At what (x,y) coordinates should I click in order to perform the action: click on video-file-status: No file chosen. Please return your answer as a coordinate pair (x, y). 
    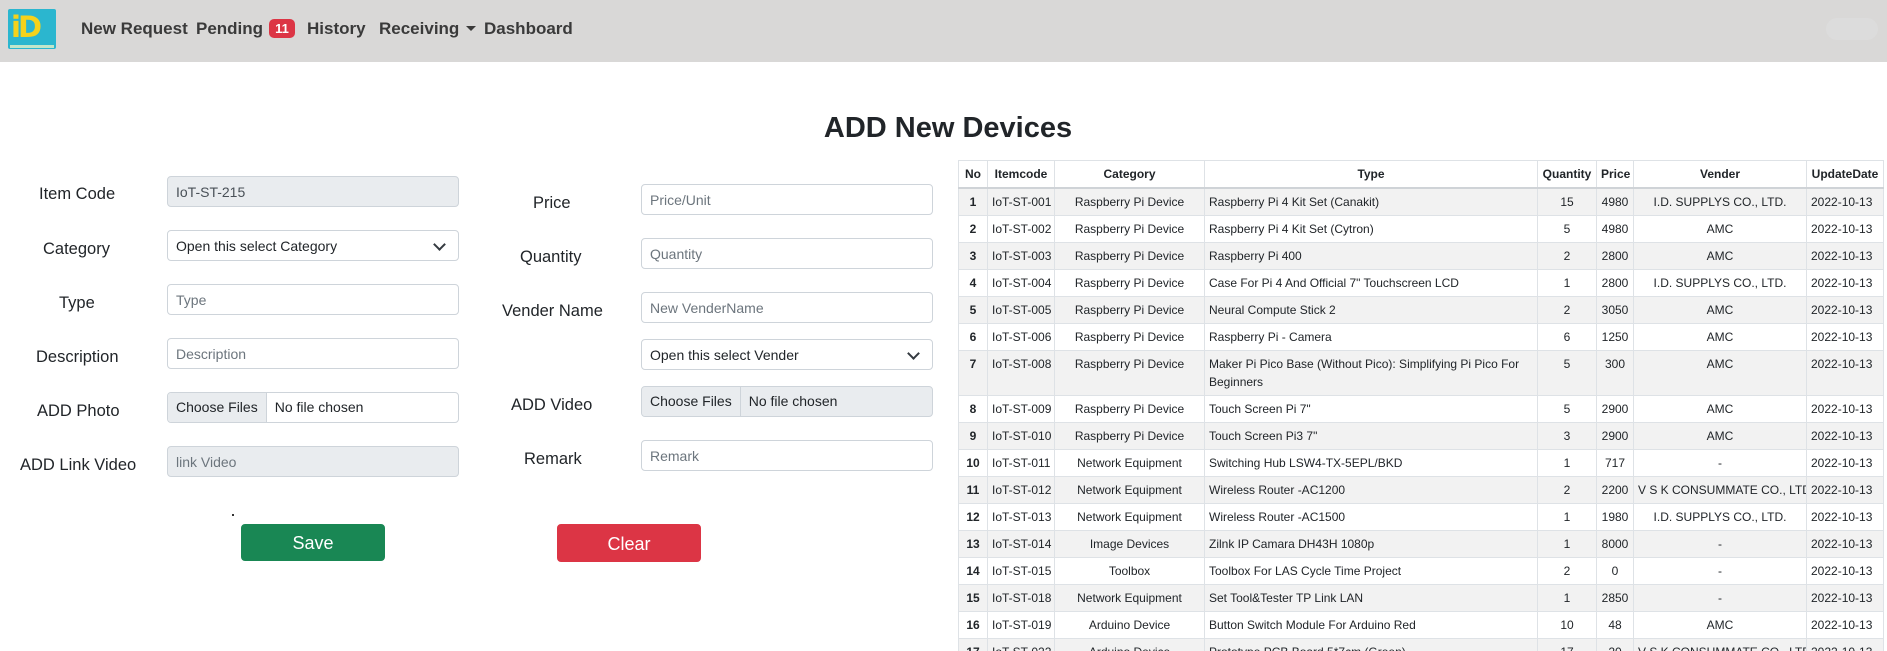
    Looking at the image, I should click on (793, 401).